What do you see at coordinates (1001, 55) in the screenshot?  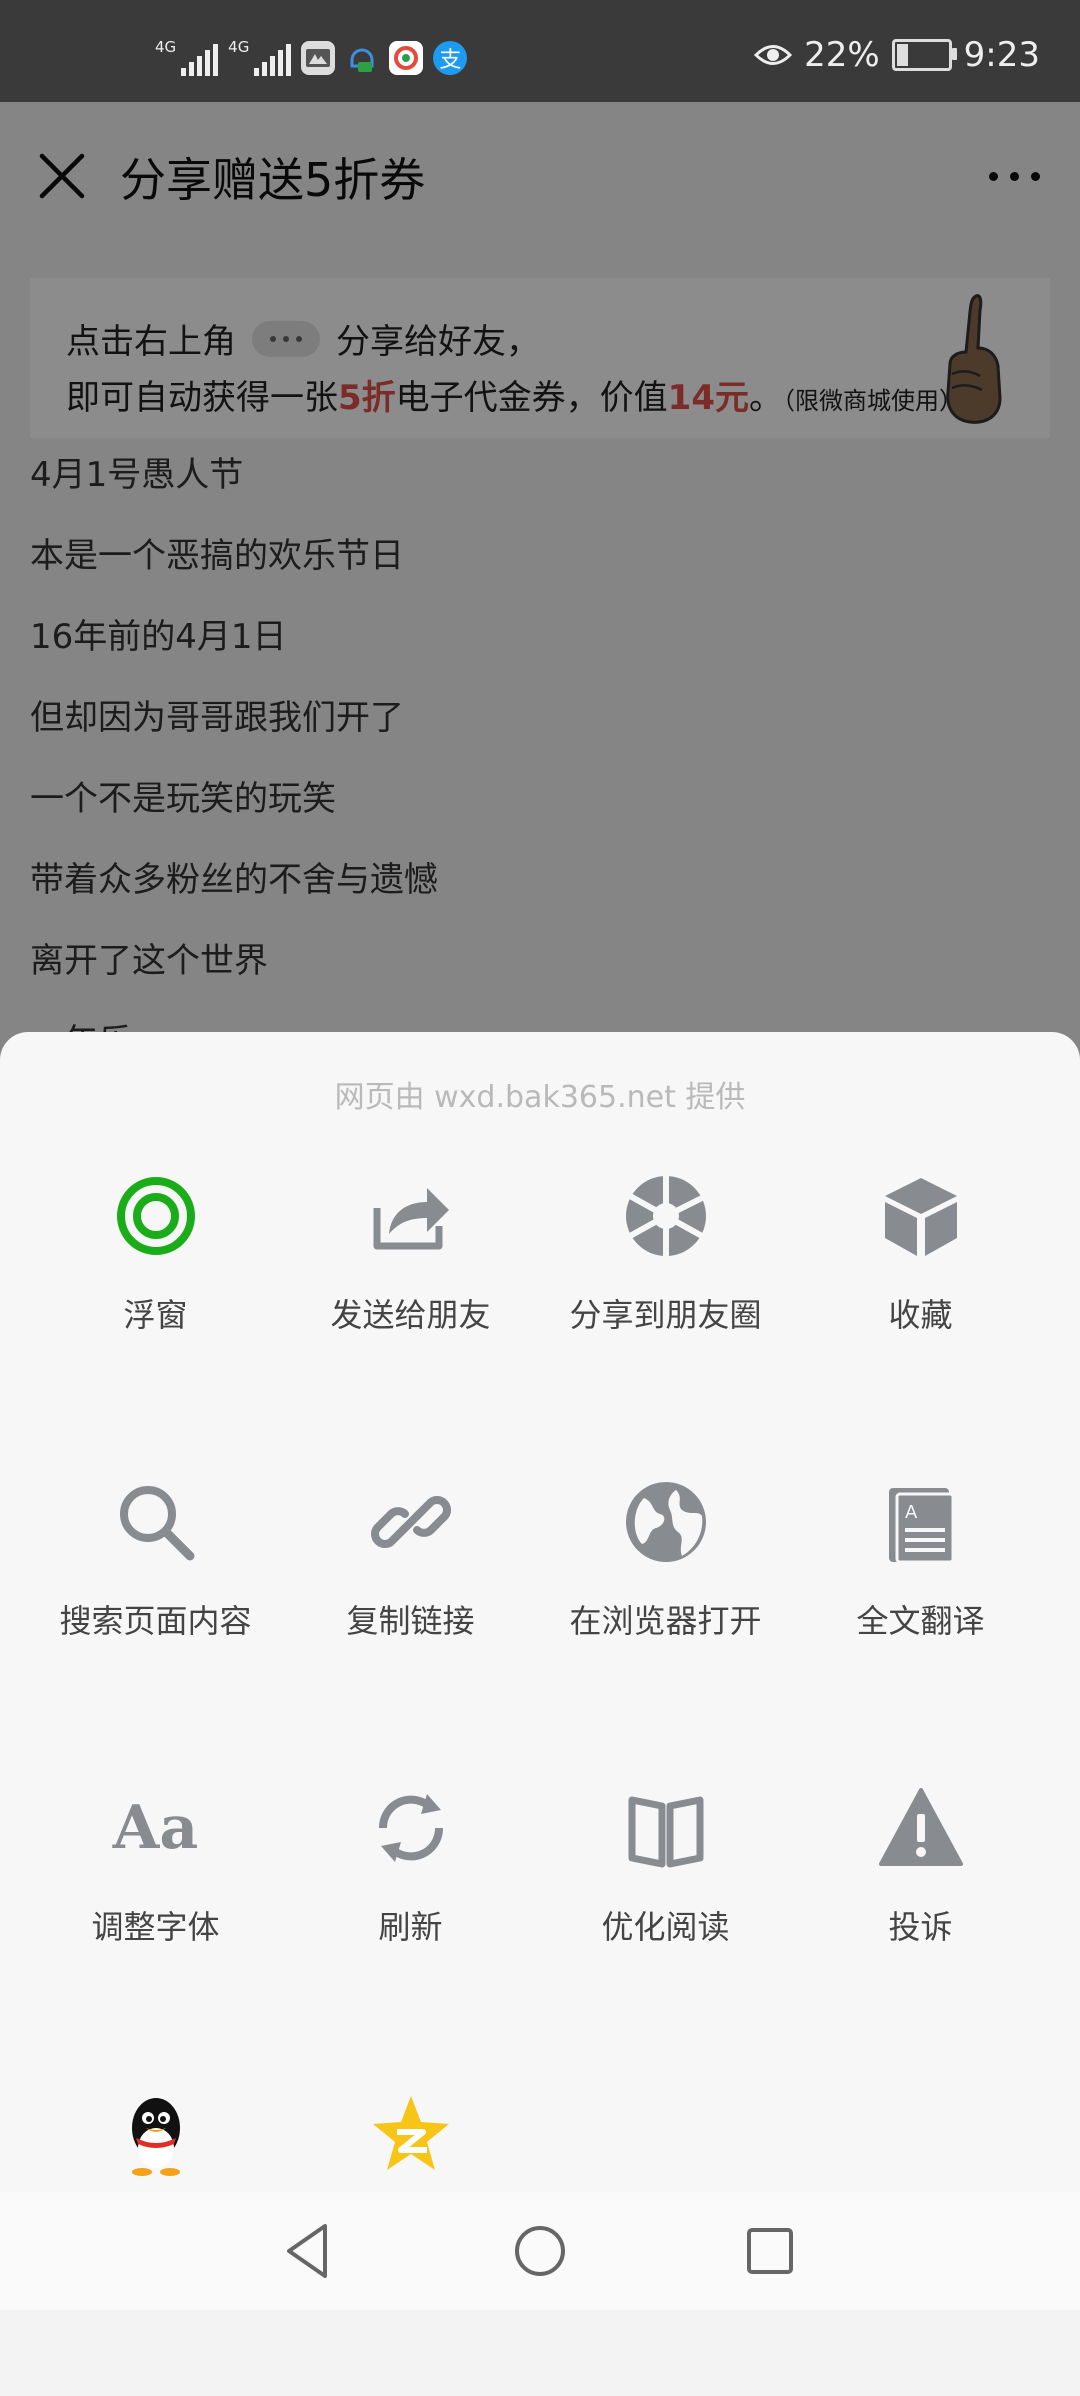 I see `clock: 9:23` at bounding box center [1001, 55].